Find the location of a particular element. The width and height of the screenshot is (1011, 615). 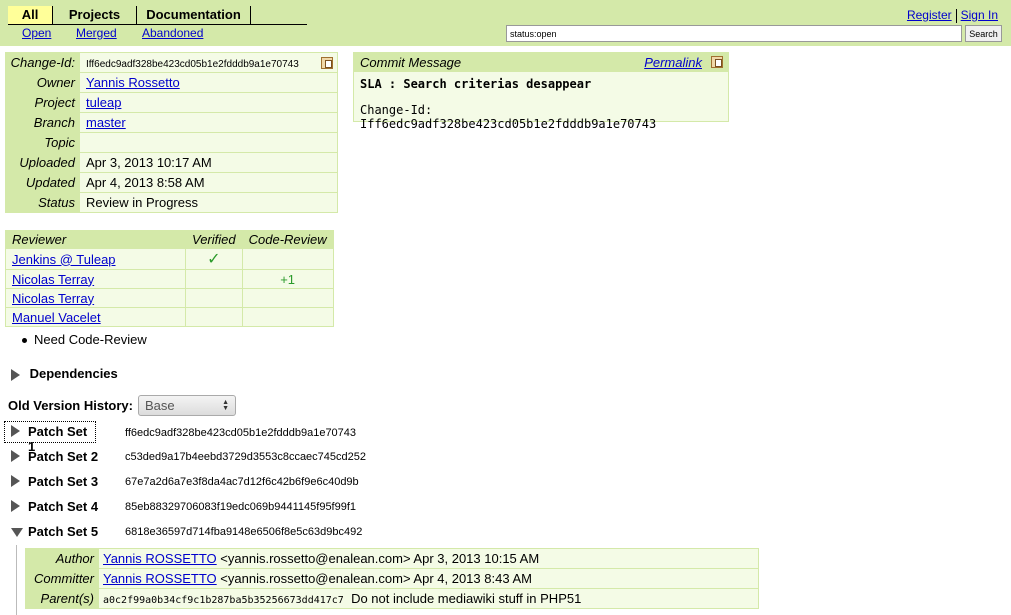

patch-set-hash: ff6edc9adf328be423cd05b1e2fdddb9a1e70743 is located at coordinates (241, 433).